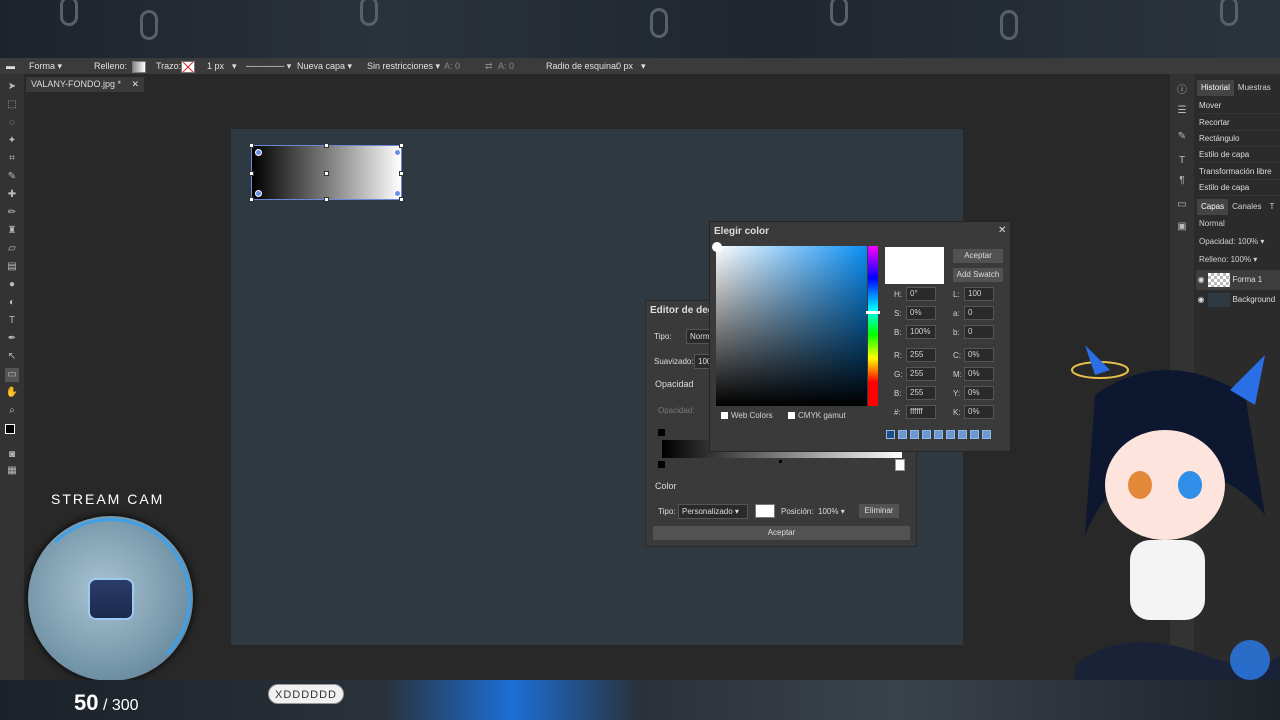  Describe the element at coordinates (1212, 223) in the screenshot. I see `blend-mode-select: Normal` at that location.